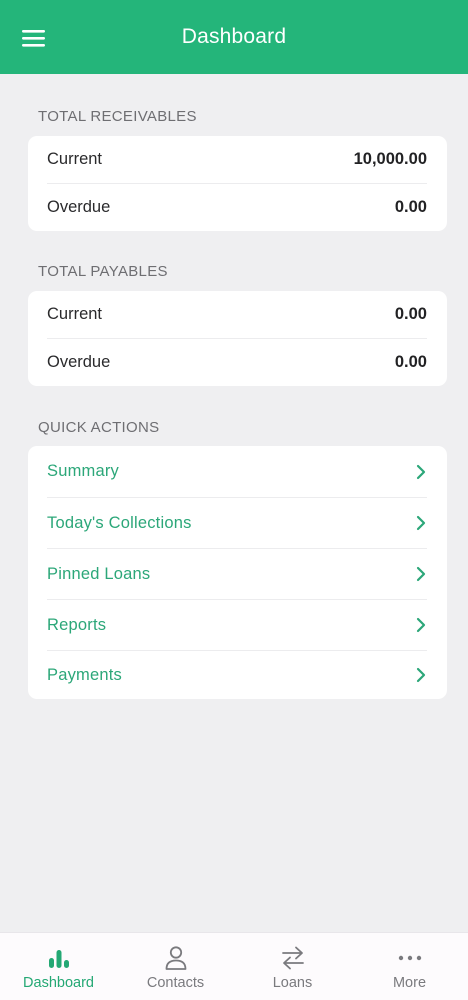 The height and width of the screenshot is (1000, 468). I want to click on quick-action-label: Reports, so click(77, 624).